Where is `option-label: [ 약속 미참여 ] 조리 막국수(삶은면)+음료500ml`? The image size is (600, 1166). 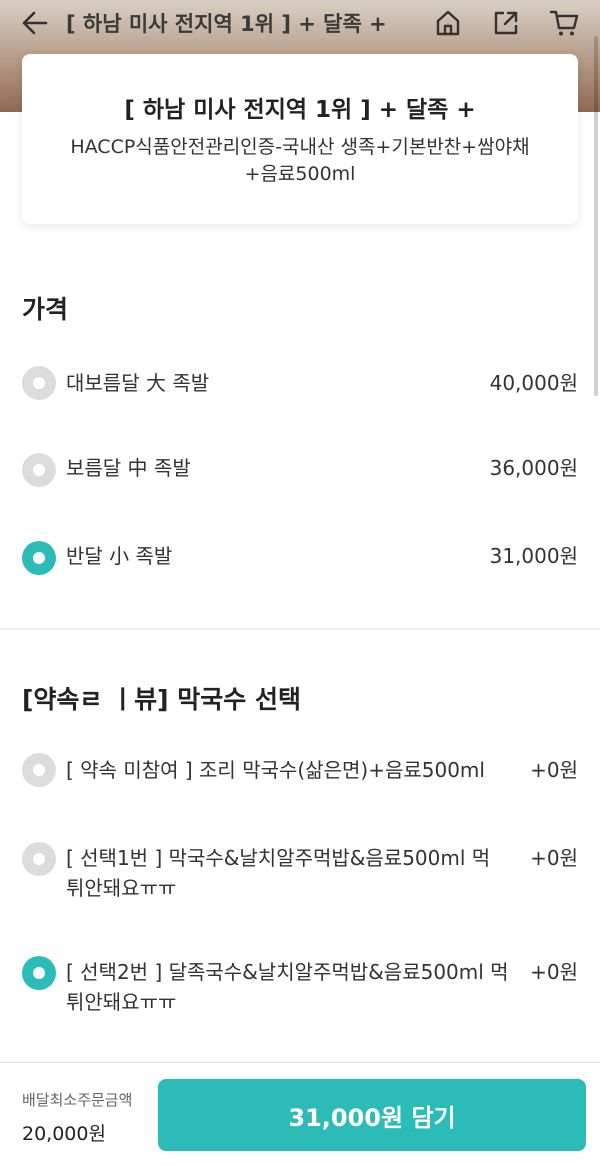 option-label: [ 약속 미참여 ] 조리 막국수(삶은면)+음료500ml is located at coordinates (275, 770).